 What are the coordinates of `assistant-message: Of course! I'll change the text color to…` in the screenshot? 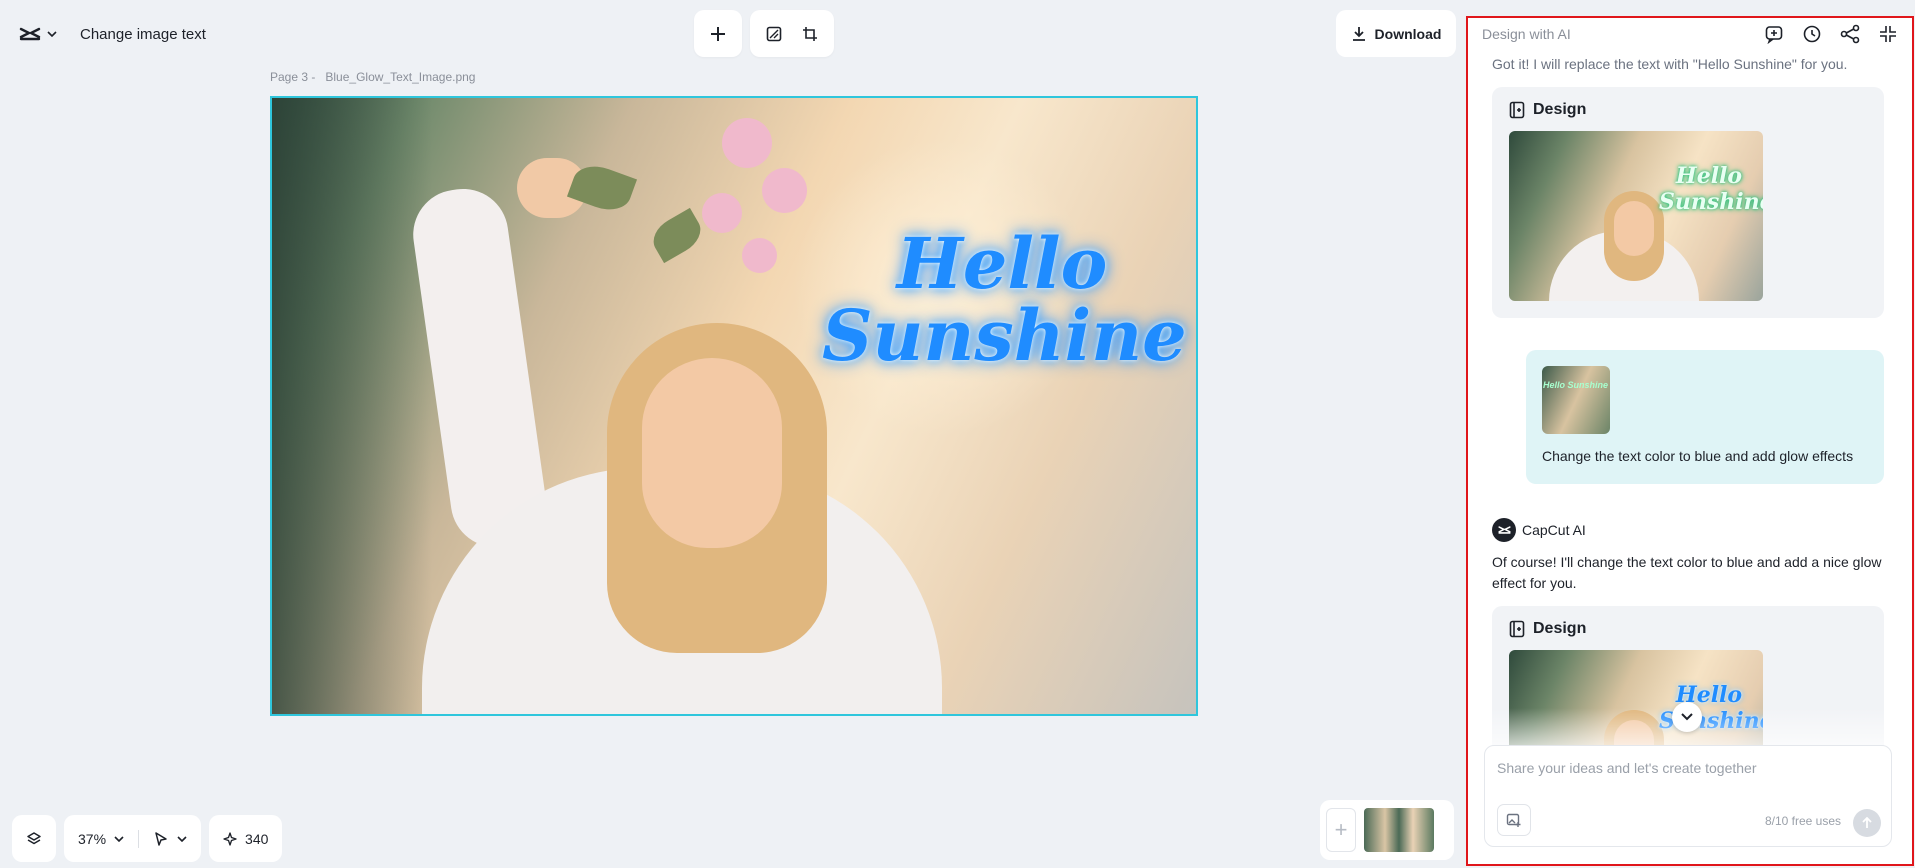 It's located at (1687, 572).